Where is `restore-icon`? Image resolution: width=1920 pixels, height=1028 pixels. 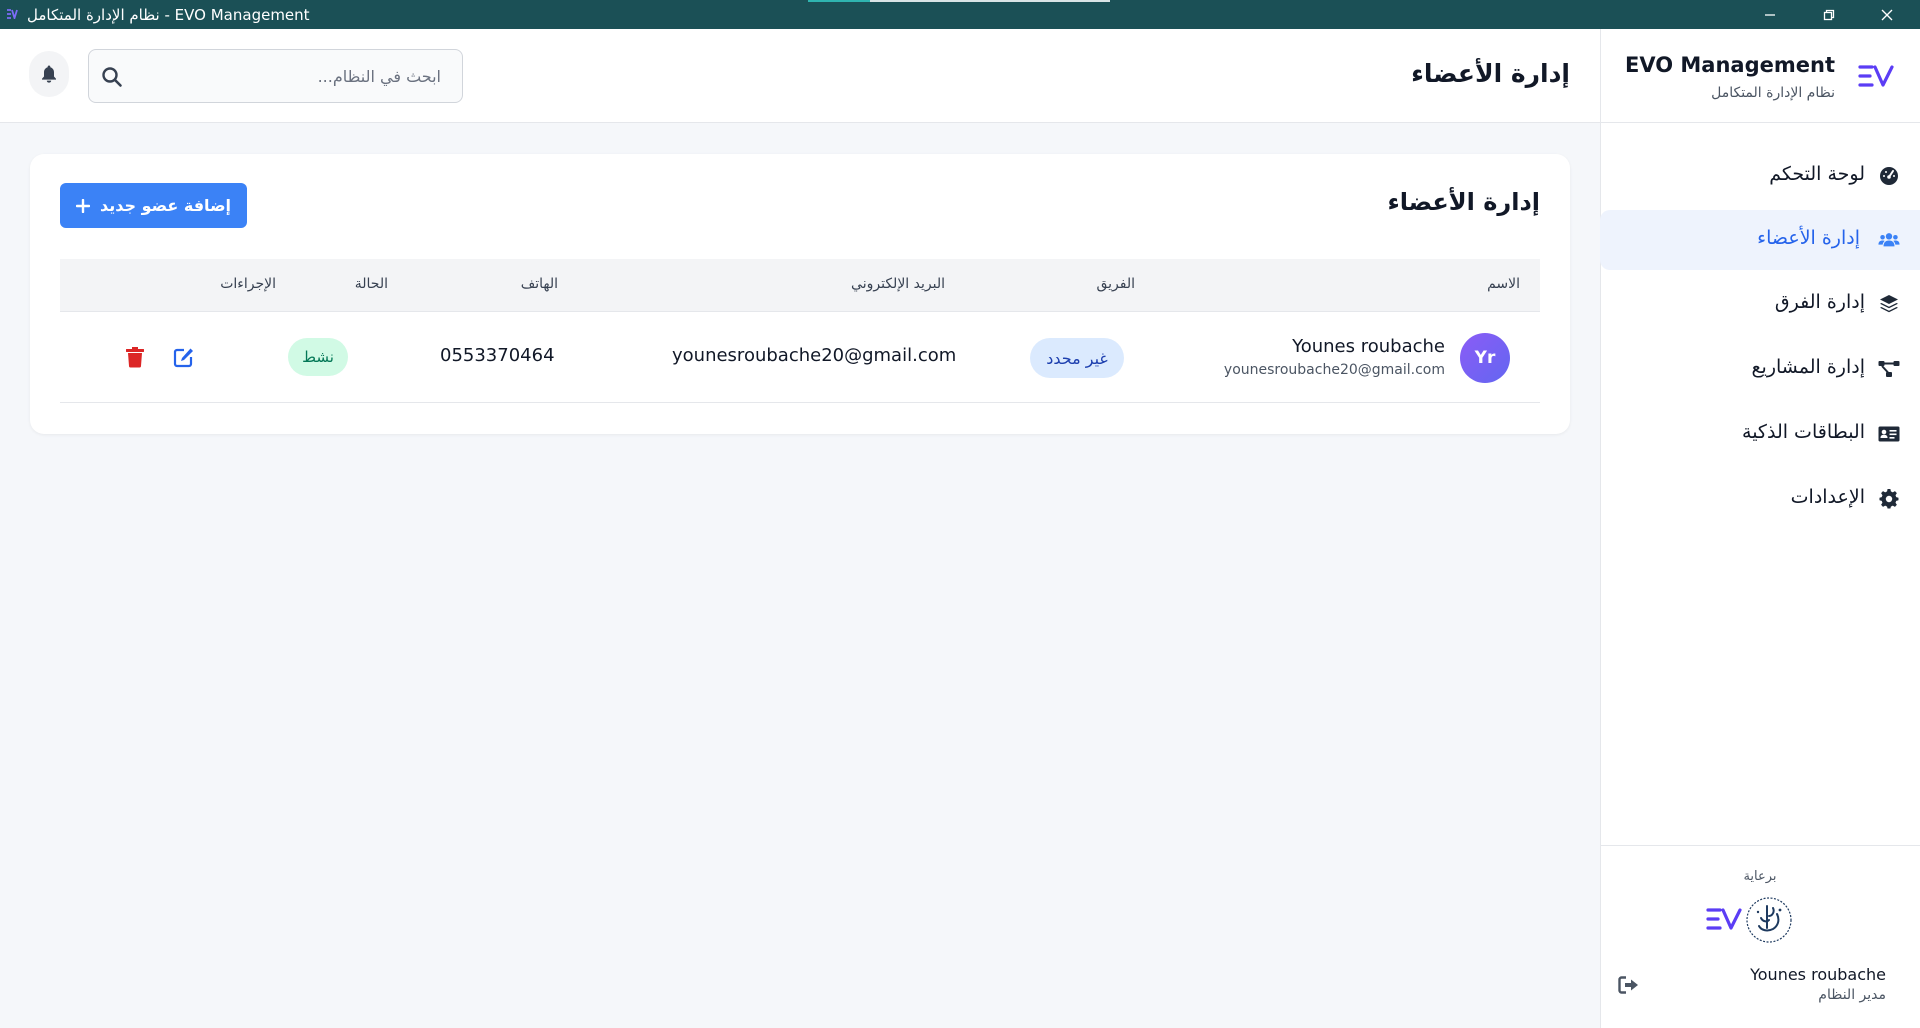 restore-icon is located at coordinates (1829, 14).